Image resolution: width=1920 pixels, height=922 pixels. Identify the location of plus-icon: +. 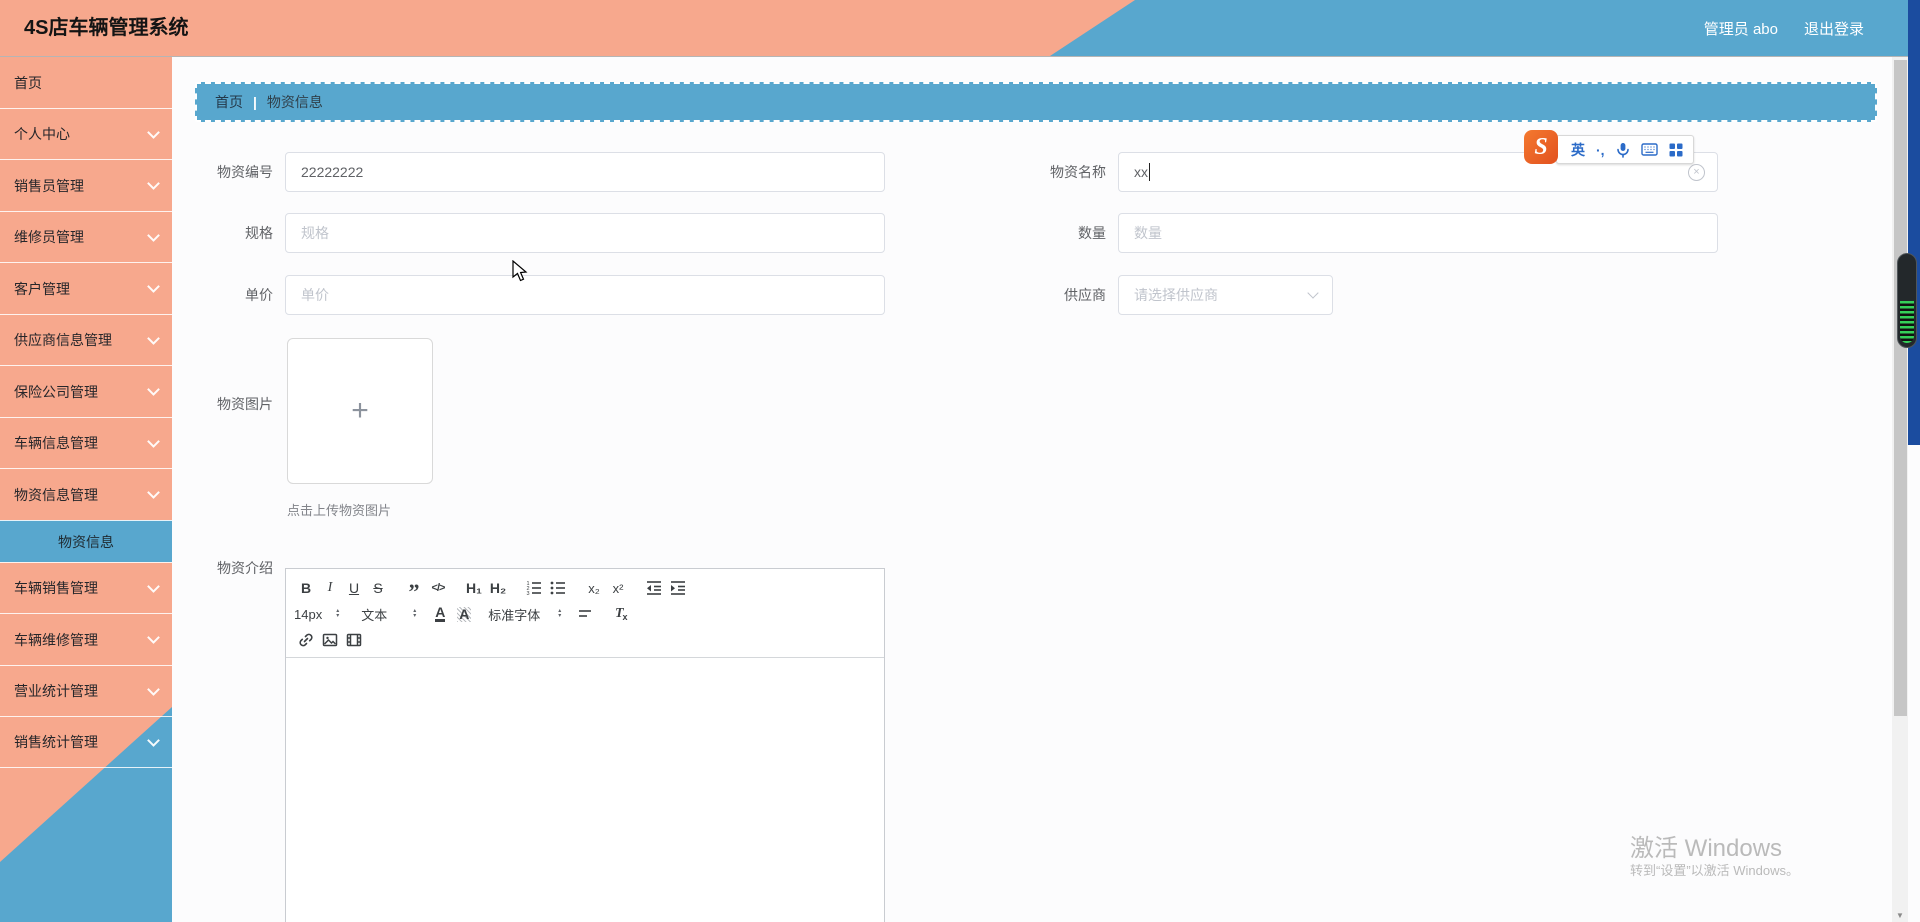
(360, 410).